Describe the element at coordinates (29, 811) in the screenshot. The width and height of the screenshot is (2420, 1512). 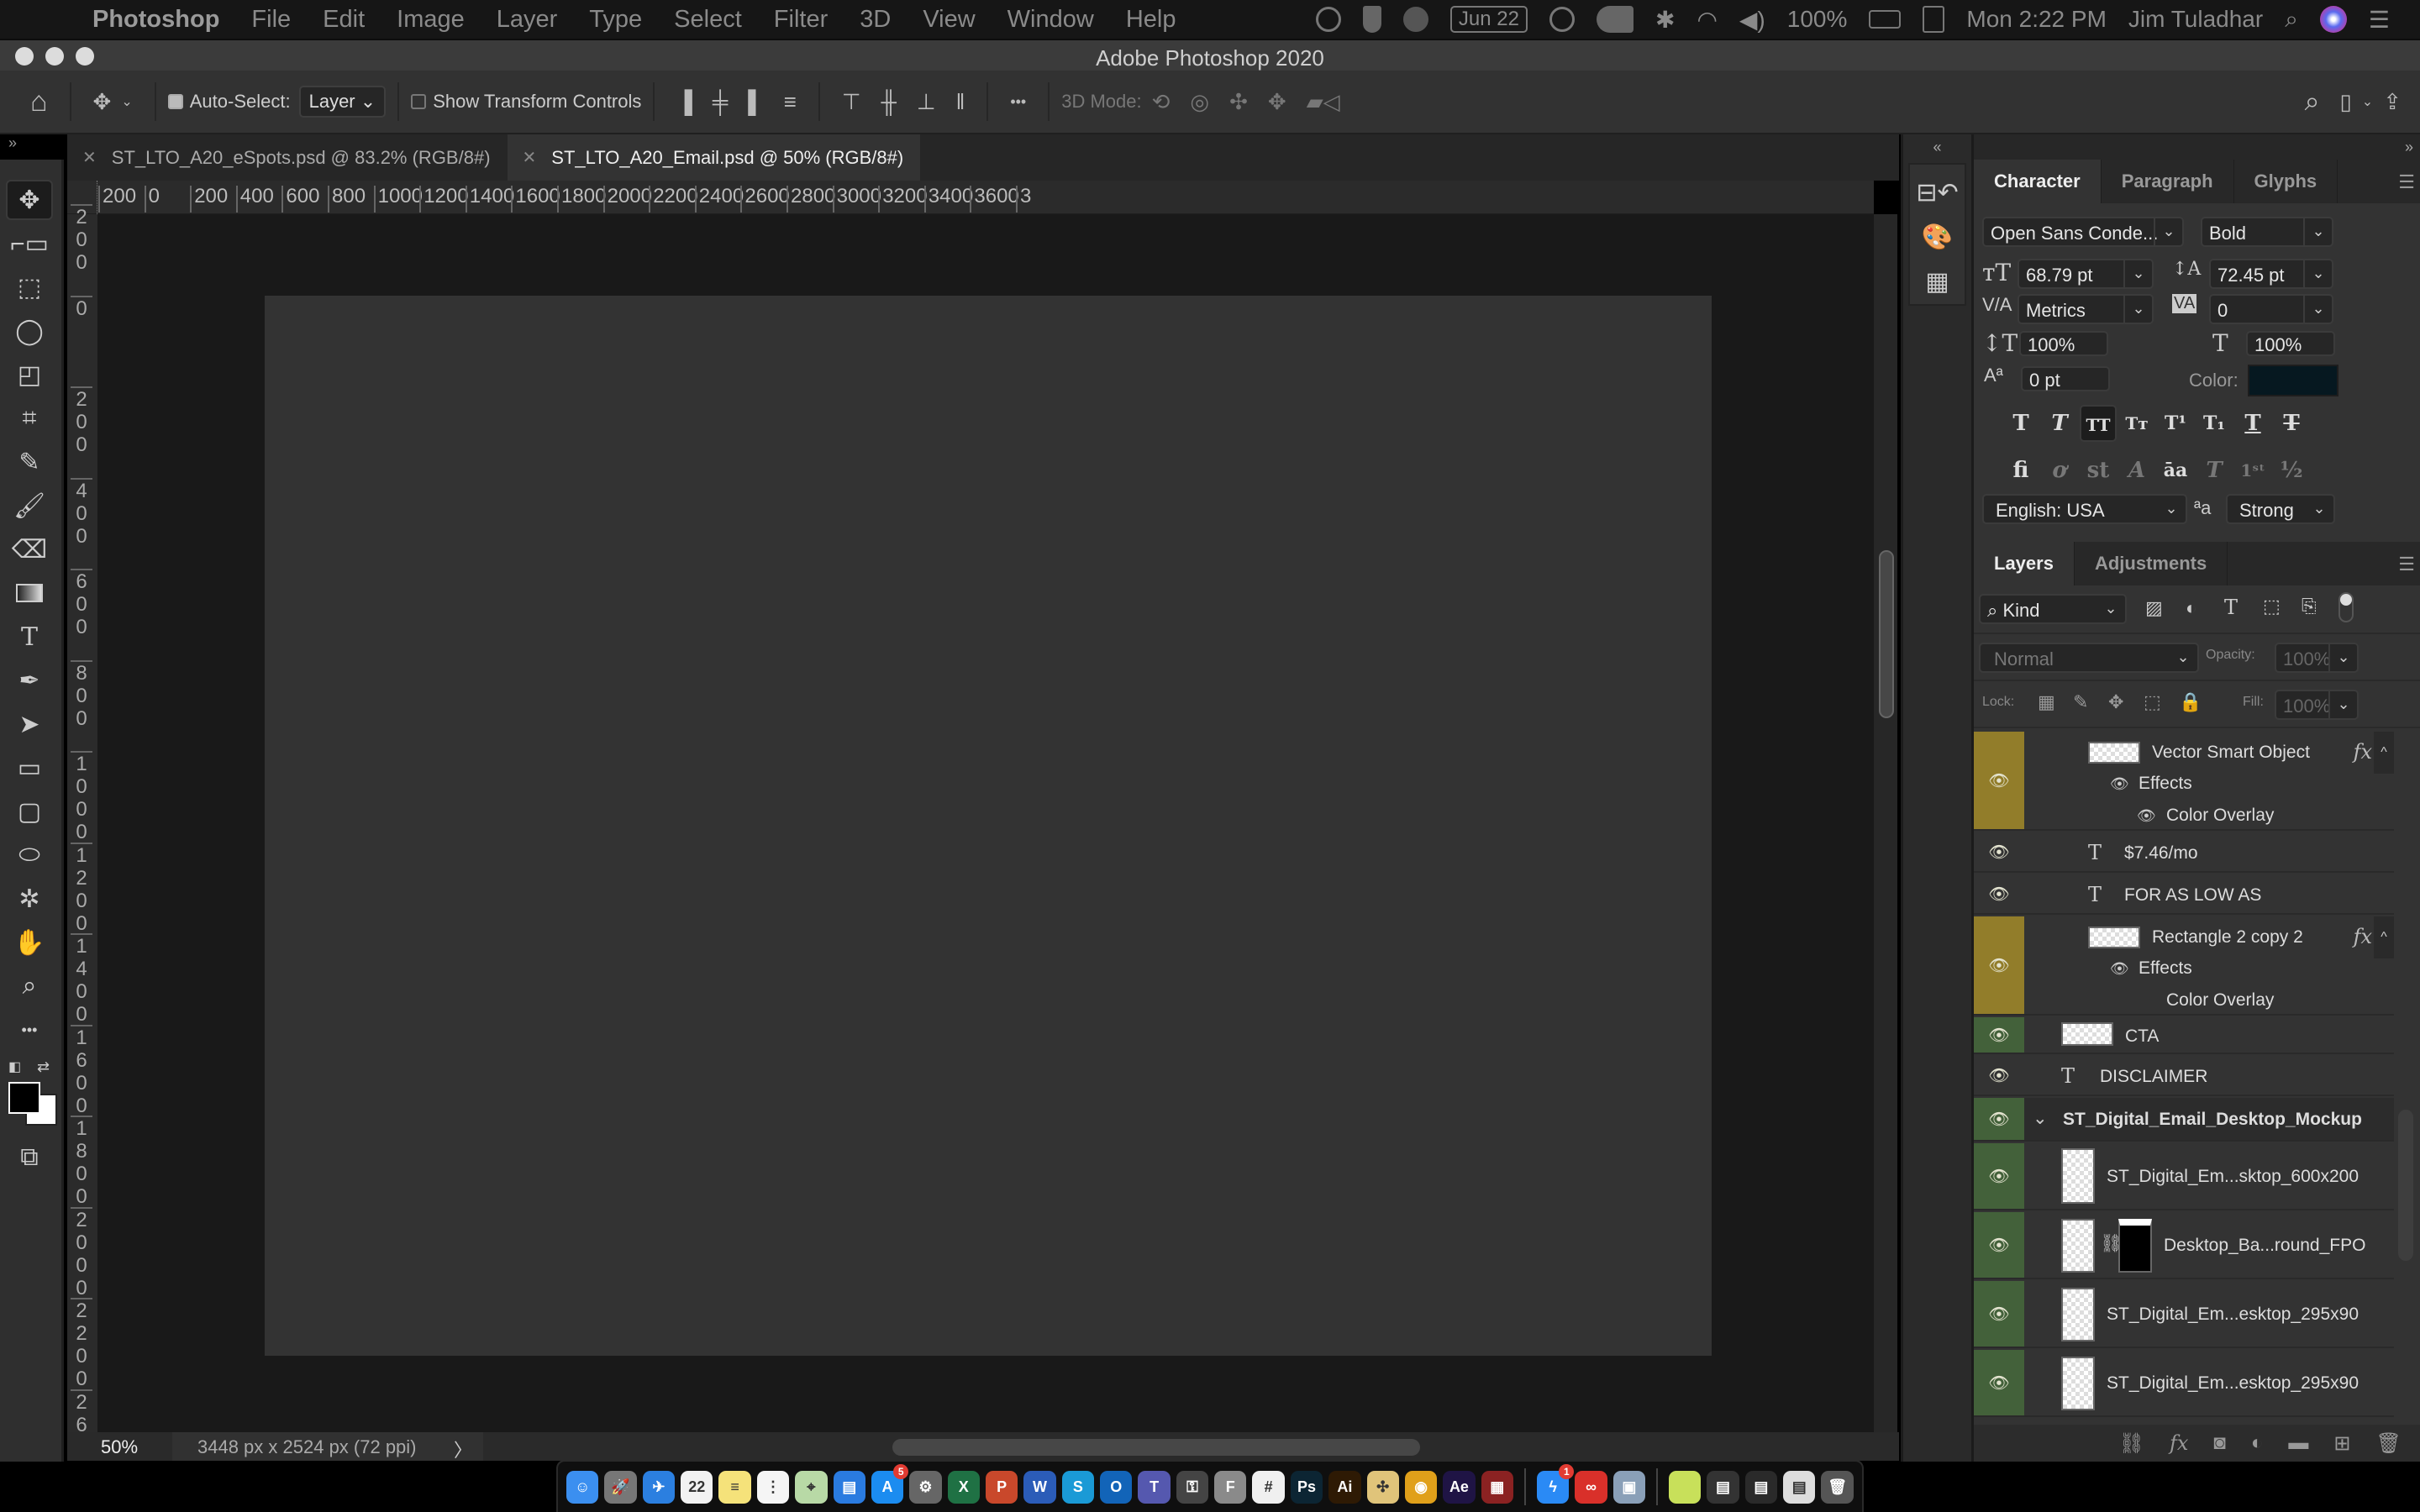
I see `rounded-rectangle-tool-icon: ▢` at that location.